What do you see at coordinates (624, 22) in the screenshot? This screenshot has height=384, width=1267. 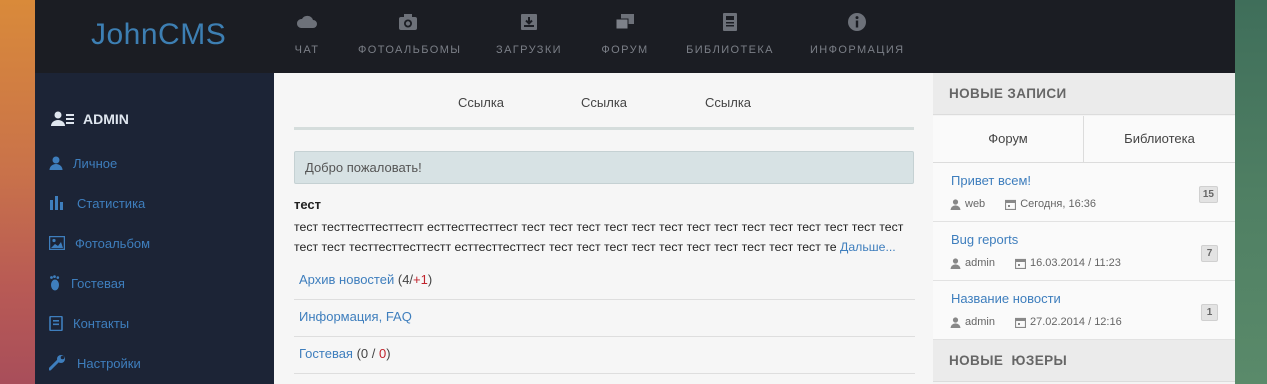 I see `comments-icon` at bounding box center [624, 22].